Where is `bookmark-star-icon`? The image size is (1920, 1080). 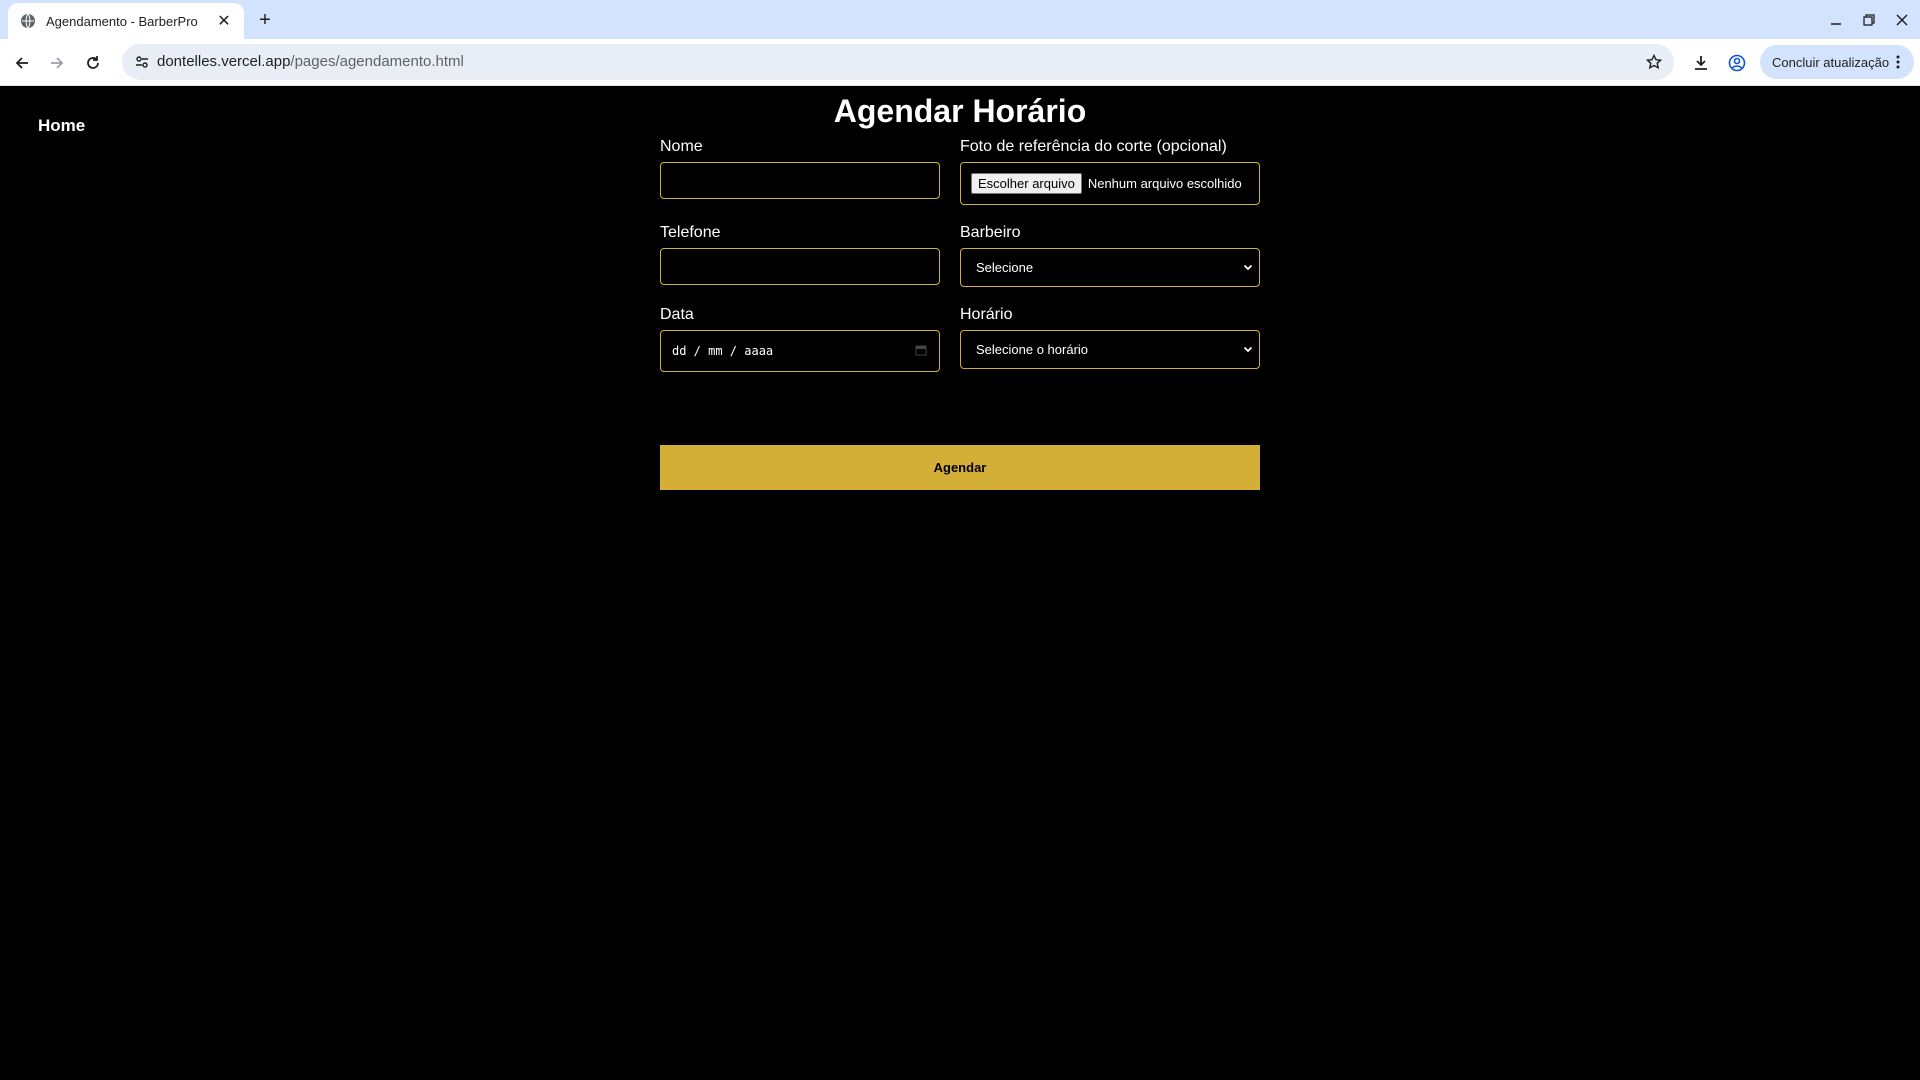
bookmark-star-icon is located at coordinates (1654, 62).